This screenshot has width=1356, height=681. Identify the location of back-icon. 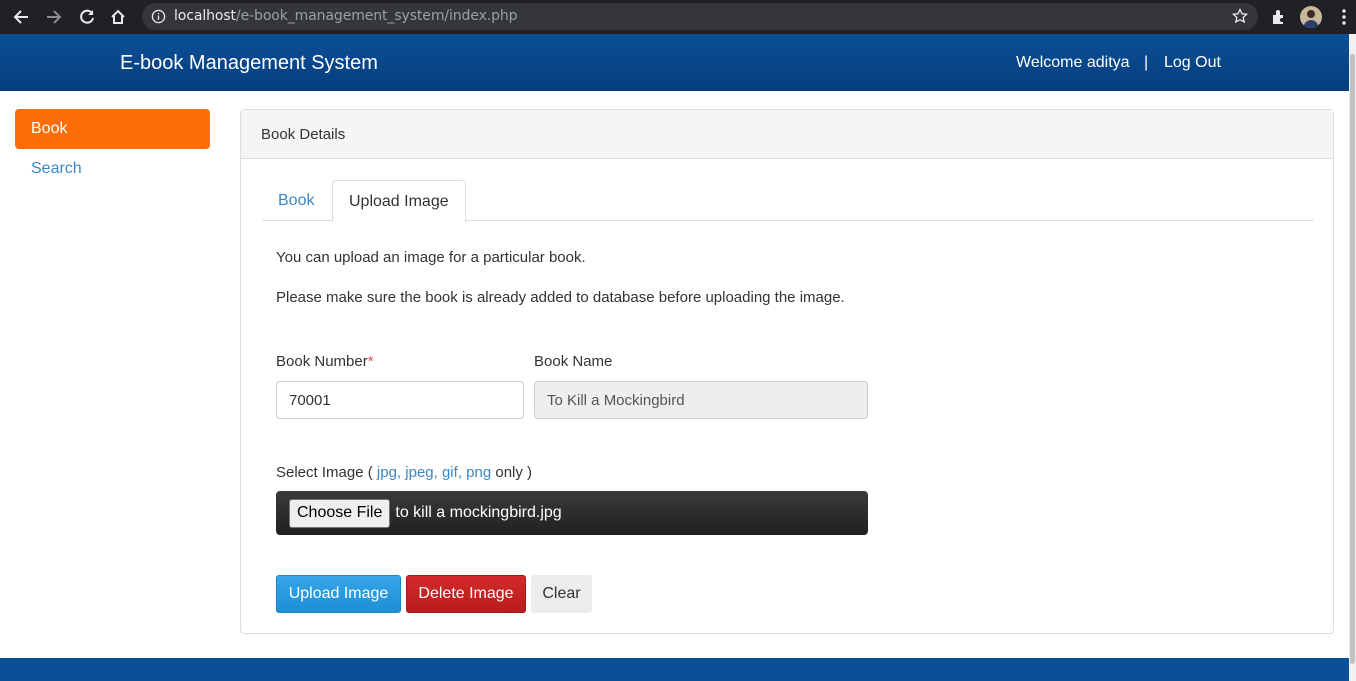
(21, 17).